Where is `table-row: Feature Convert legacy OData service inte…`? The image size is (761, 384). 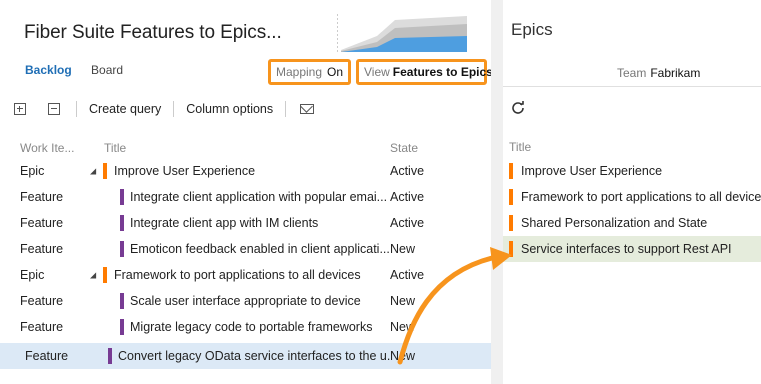 table-row: Feature Convert legacy OData service inte… is located at coordinates (245, 356).